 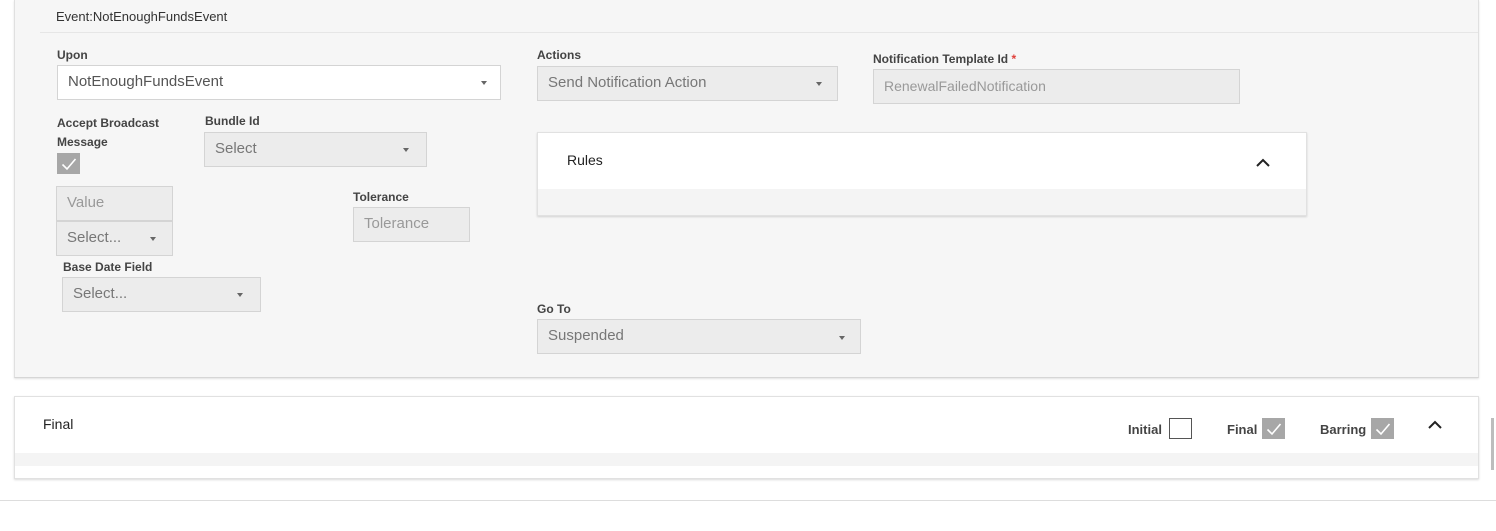 I want to click on tolerance-label: Tolerance, so click(x=381, y=197).